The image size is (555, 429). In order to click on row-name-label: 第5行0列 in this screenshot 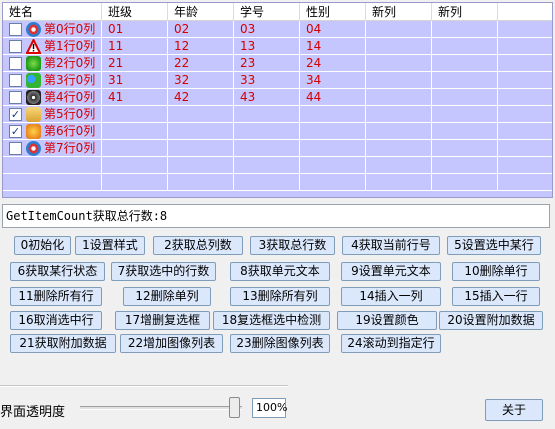, I will do `click(70, 114)`.